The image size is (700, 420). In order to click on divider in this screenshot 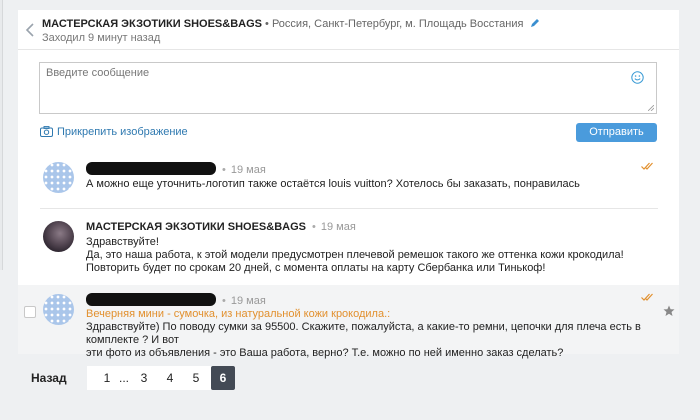, I will do `click(349, 208)`.